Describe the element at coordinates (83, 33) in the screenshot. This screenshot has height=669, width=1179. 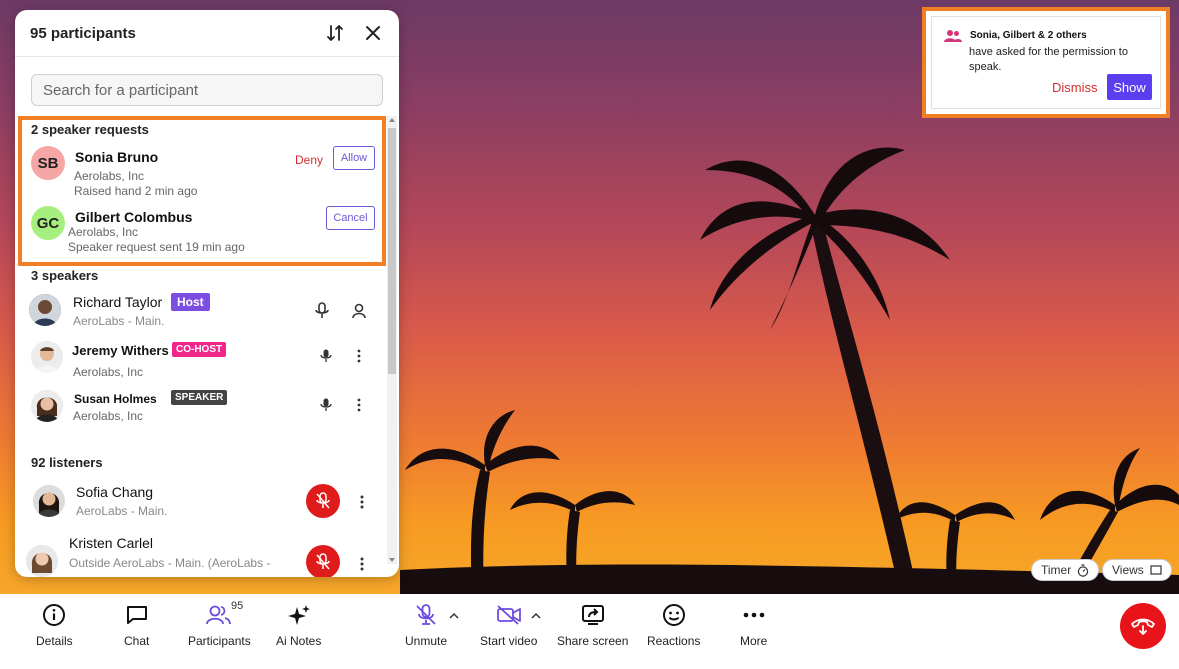
I see `panel-title: 95 participants` at that location.